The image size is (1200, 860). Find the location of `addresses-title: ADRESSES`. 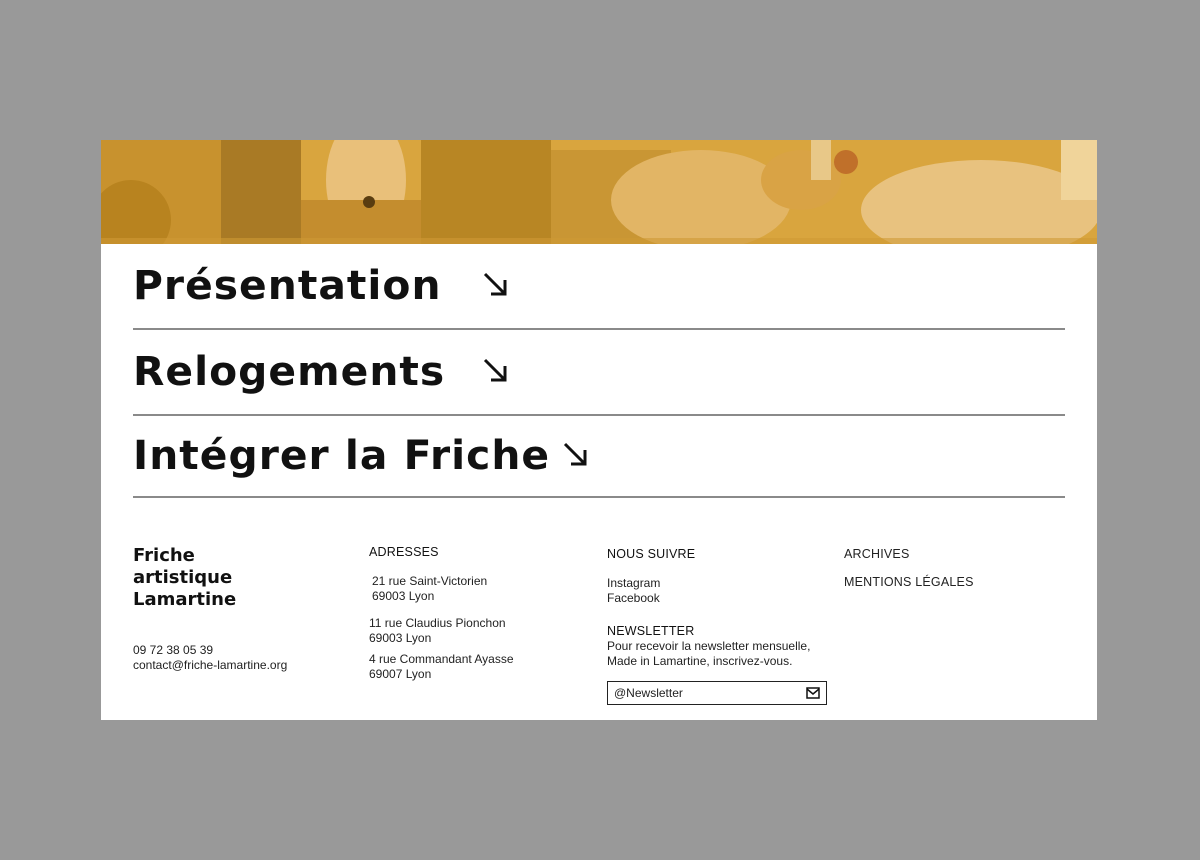

addresses-title: ADRESSES is located at coordinates (404, 552).